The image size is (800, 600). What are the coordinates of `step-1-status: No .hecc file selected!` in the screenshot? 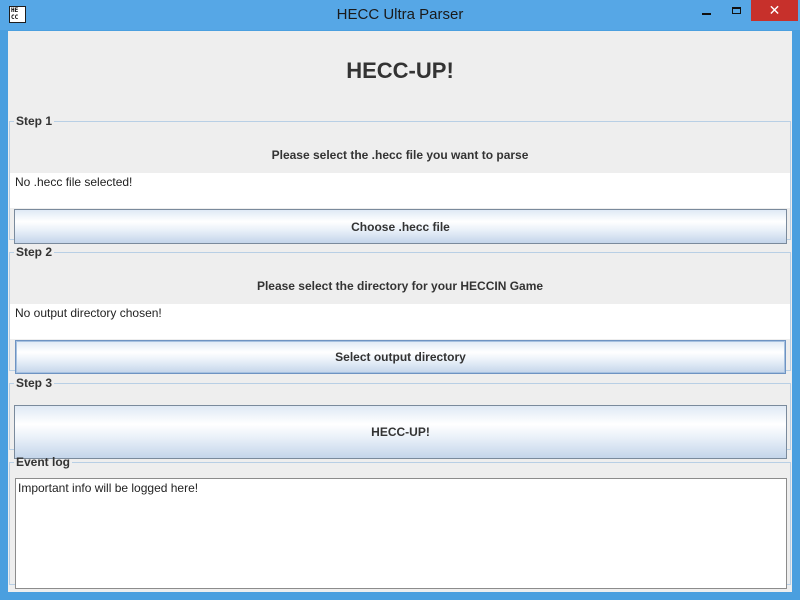 It's located at (400, 190).